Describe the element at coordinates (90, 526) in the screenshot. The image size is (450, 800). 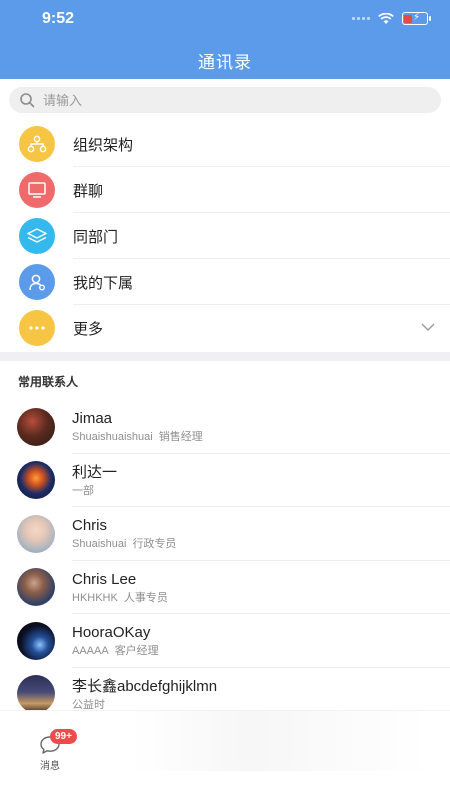
I see `contact-name: Chris` at that location.